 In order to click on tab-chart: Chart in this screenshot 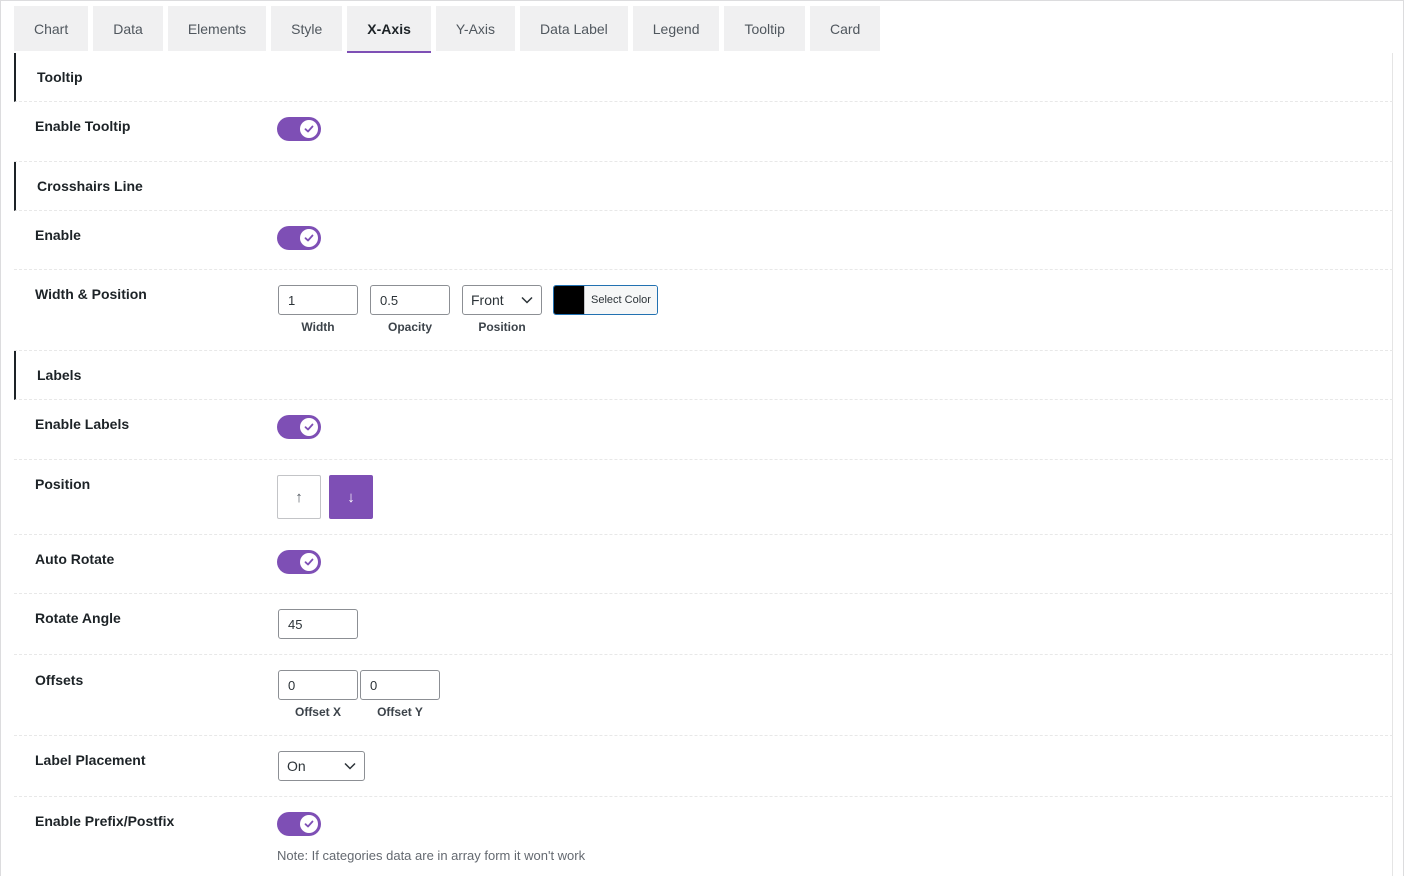, I will do `click(51, 28)`.